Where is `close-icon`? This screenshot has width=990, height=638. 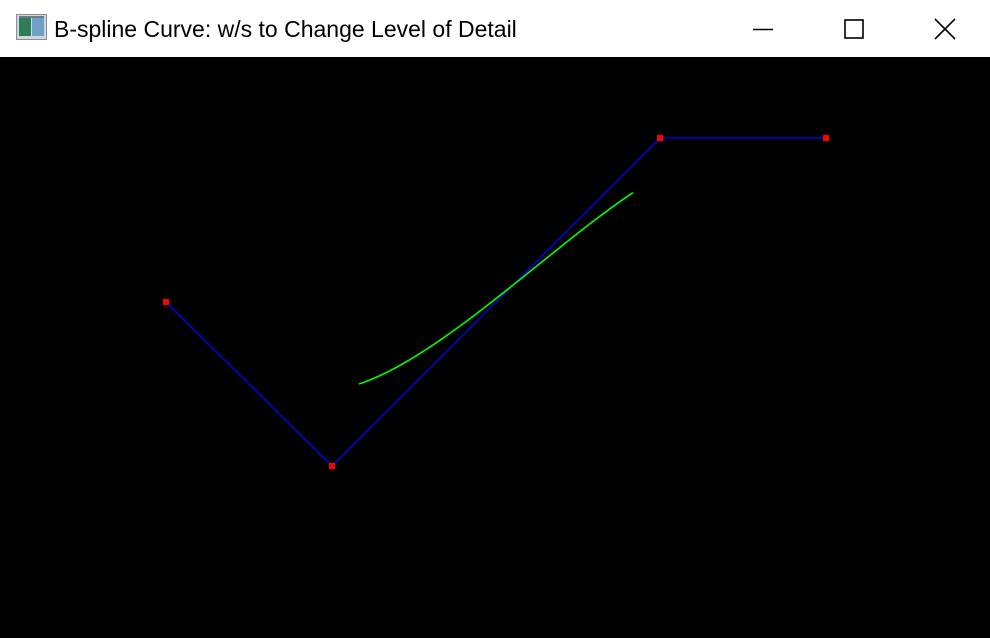 close-icon is located at coordinates (945, 28).